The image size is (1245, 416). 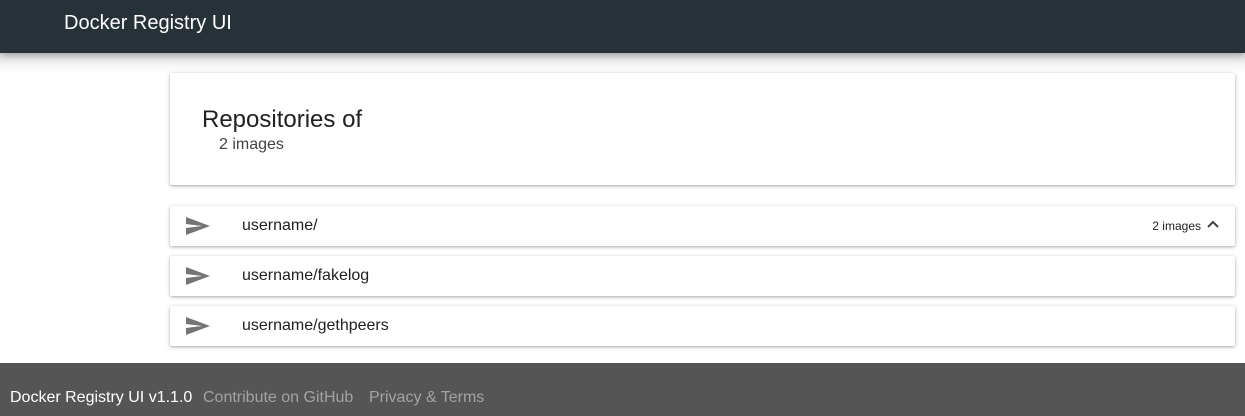 I want to click on header-shadow, so click(x=622, y=63).